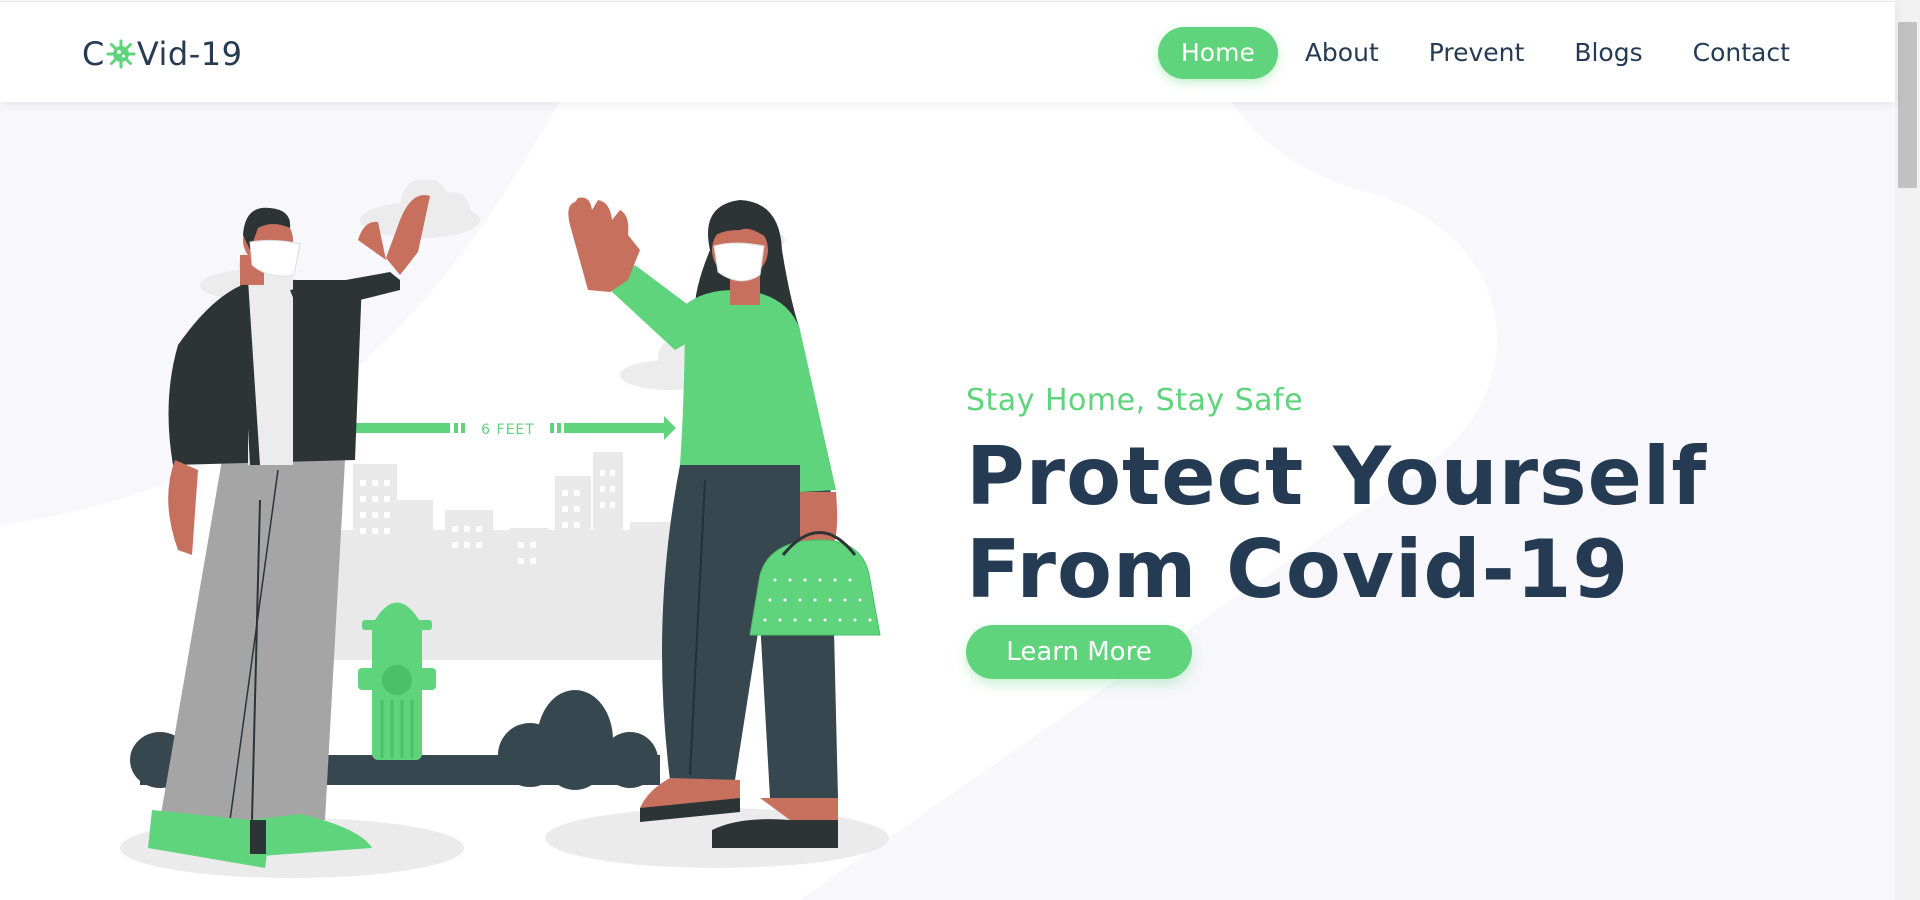 Image resolution: width=1920 pixels, height=900 pixels. What do you see at coordinates (1907, 105) in the screenshot?
I see `scrollbar-thumb` at bounding box center [1907, 105].